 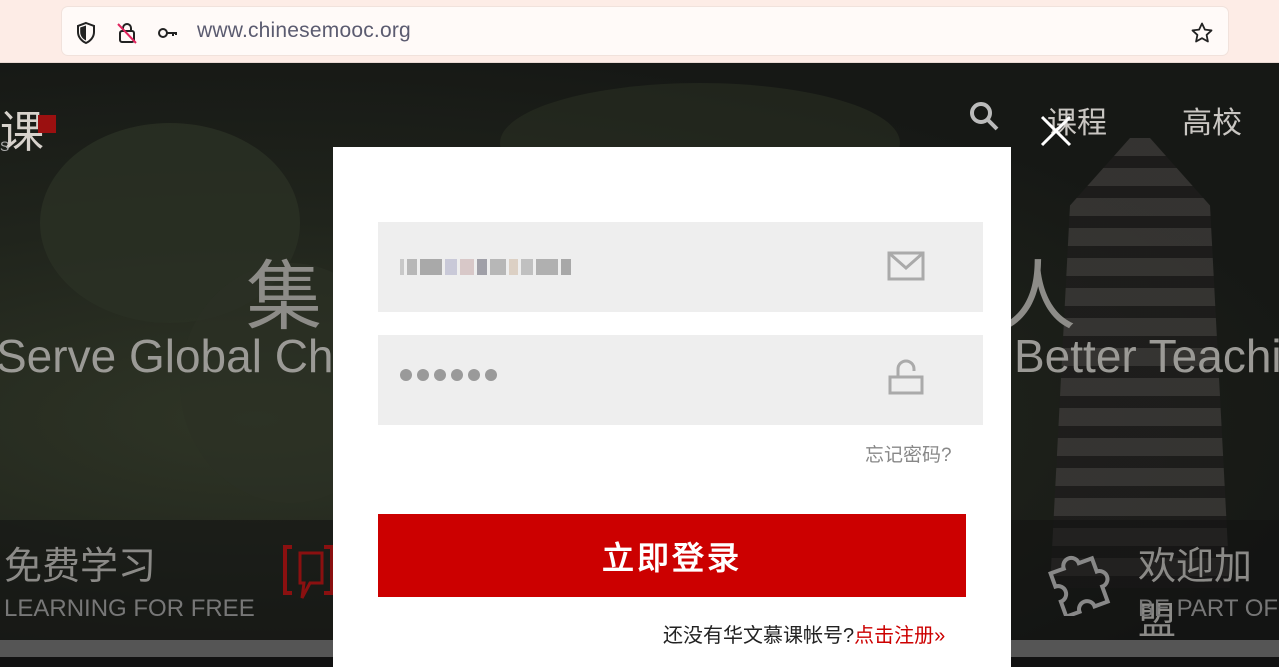 What do you see at coordinates (47, 124) in the screenshot?
I see `logo-seal` at bounding box center [47, 124].